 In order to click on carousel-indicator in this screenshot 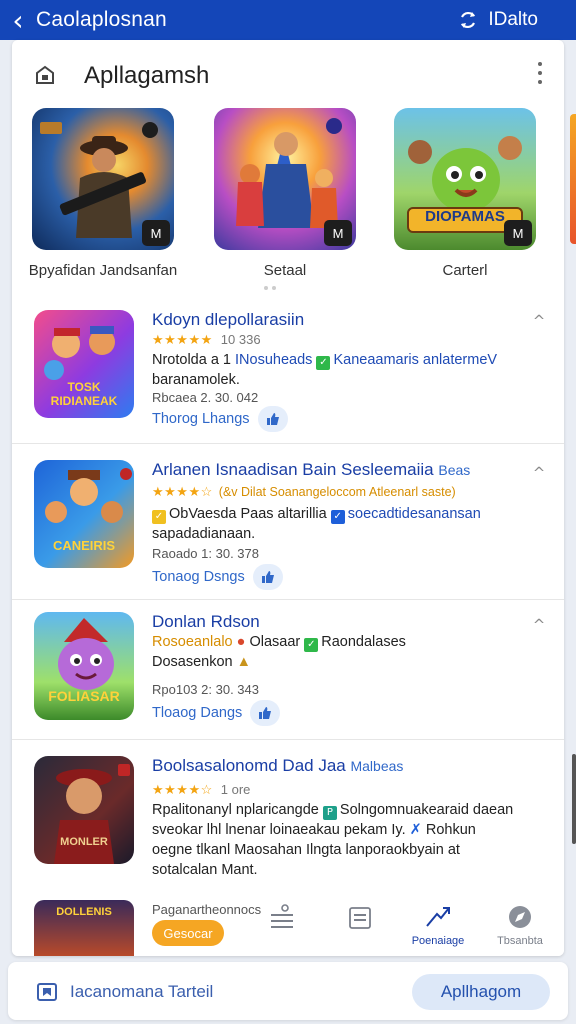, I will do `click(270, 288)`.